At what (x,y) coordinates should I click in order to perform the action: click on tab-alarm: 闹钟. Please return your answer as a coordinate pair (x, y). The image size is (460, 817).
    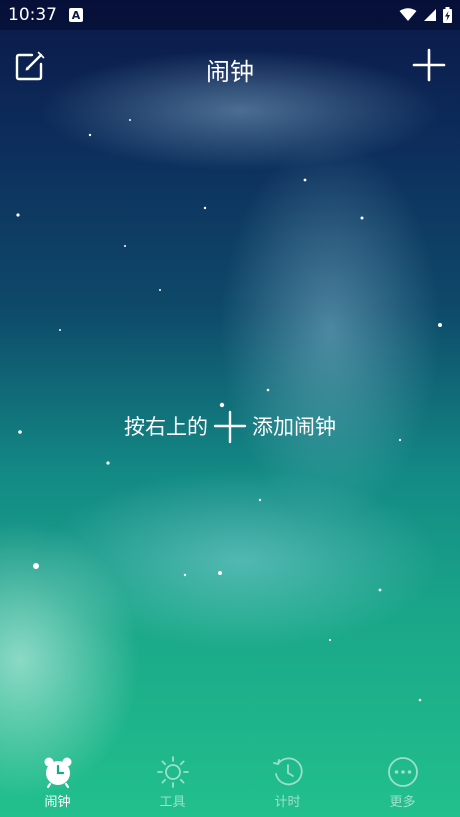
    Looking at the image, I should click on (57, 784).